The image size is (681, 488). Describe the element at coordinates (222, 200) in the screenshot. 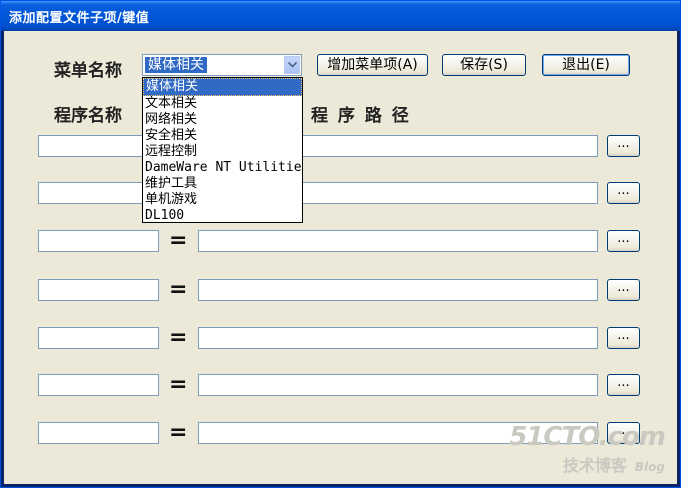

I see `dropdown-option: 单机游戏` at that location.